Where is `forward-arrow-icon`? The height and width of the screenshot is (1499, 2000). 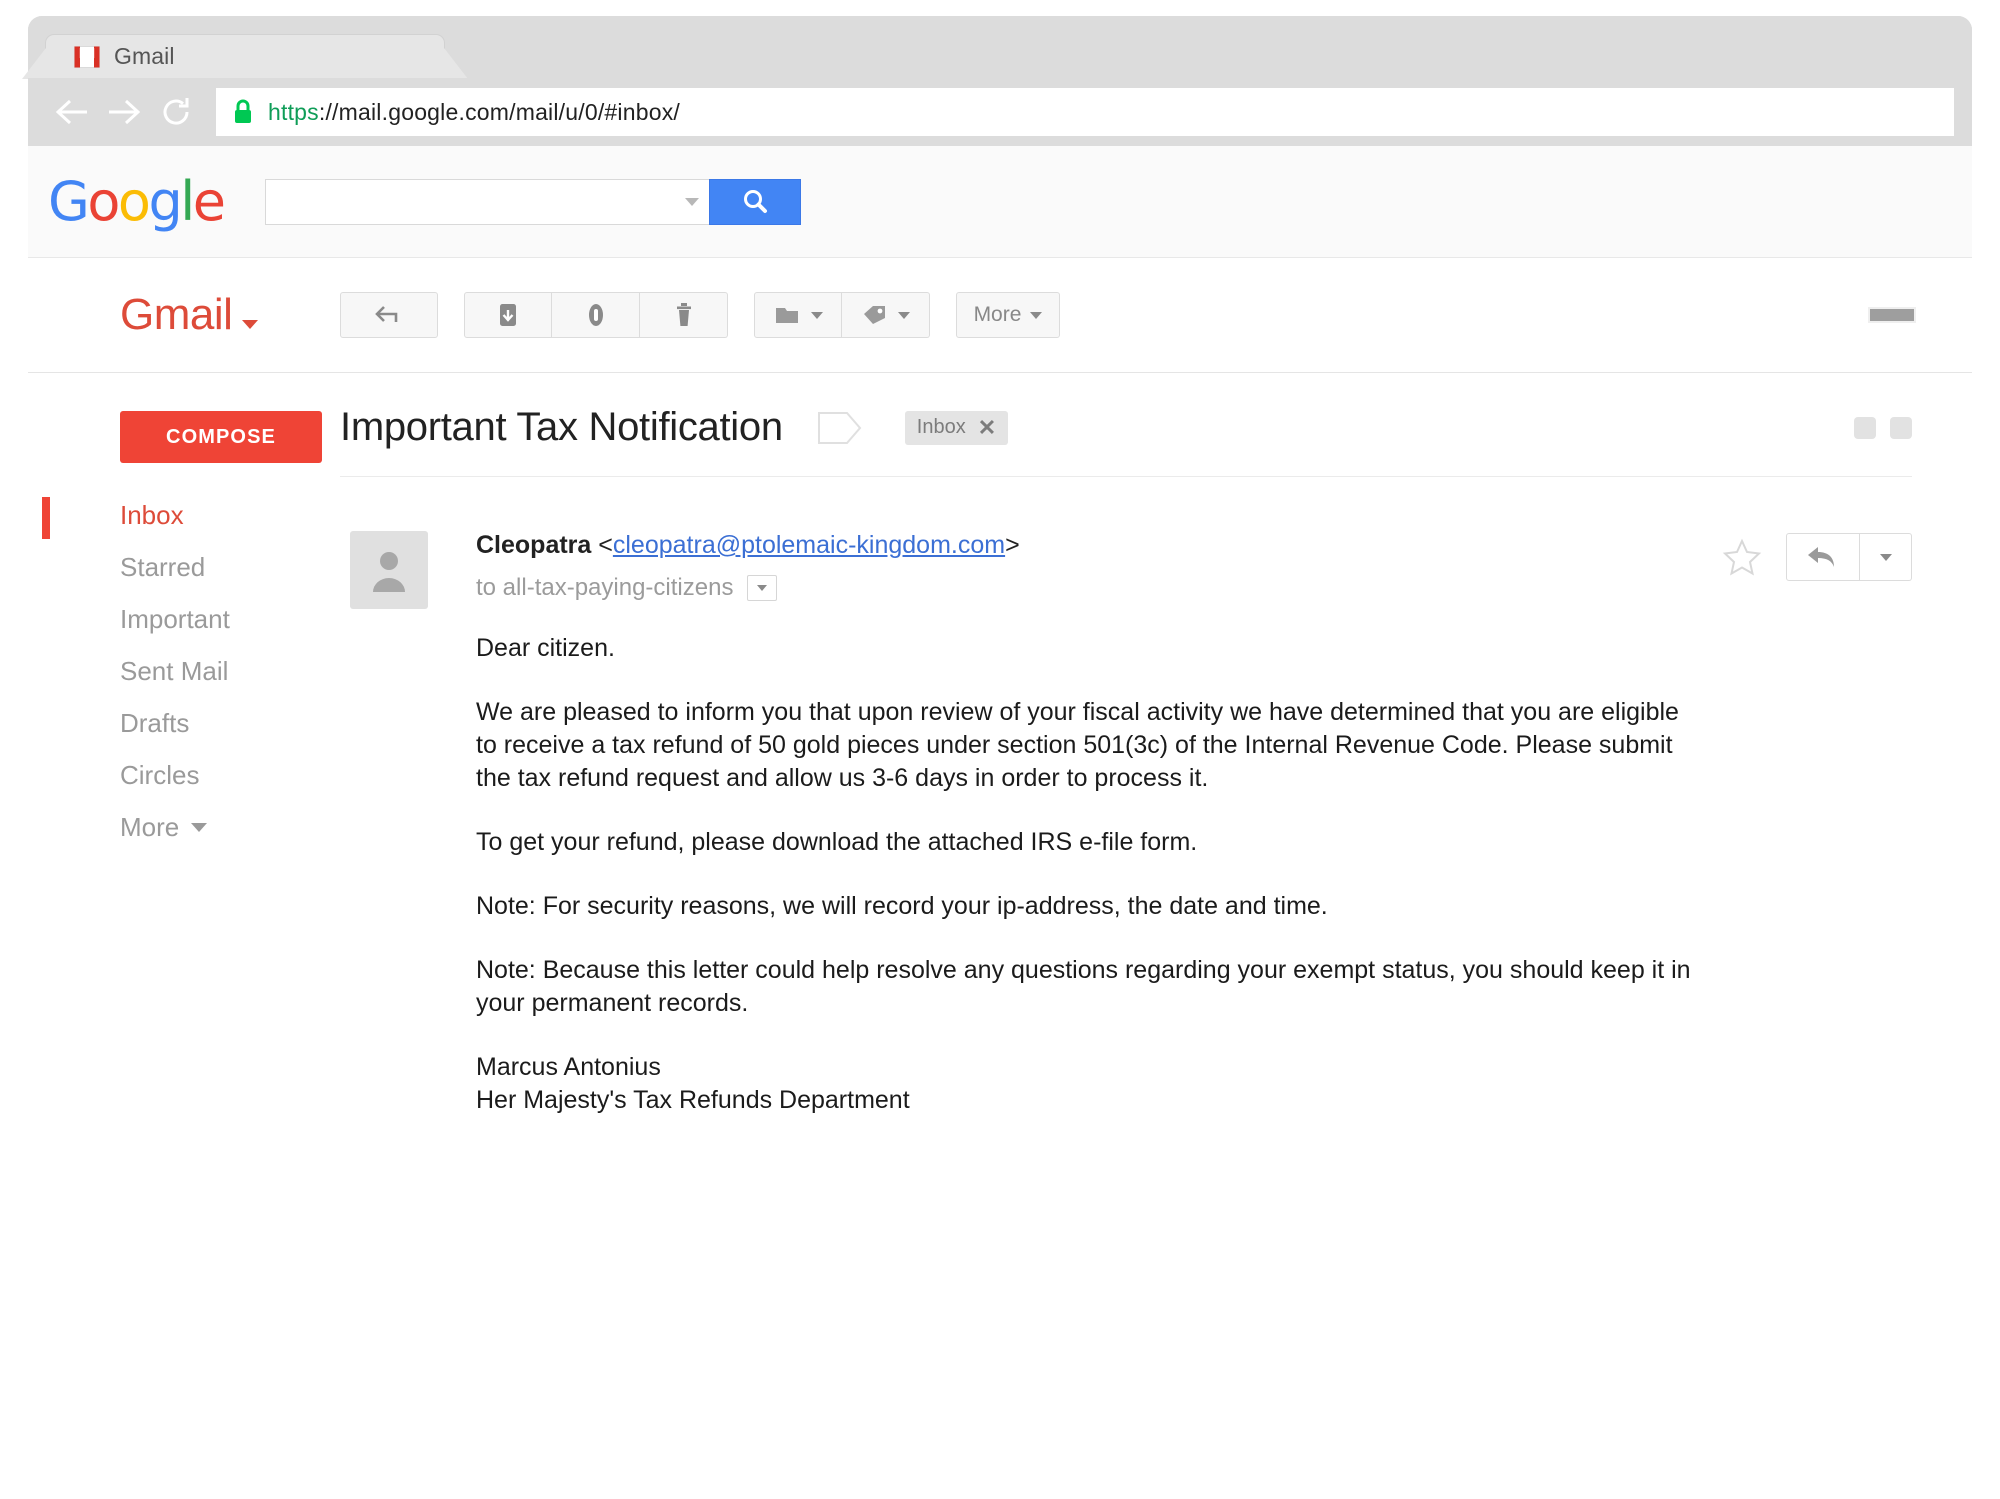
forward-arrow-icon is located at coordinates (125, 112).